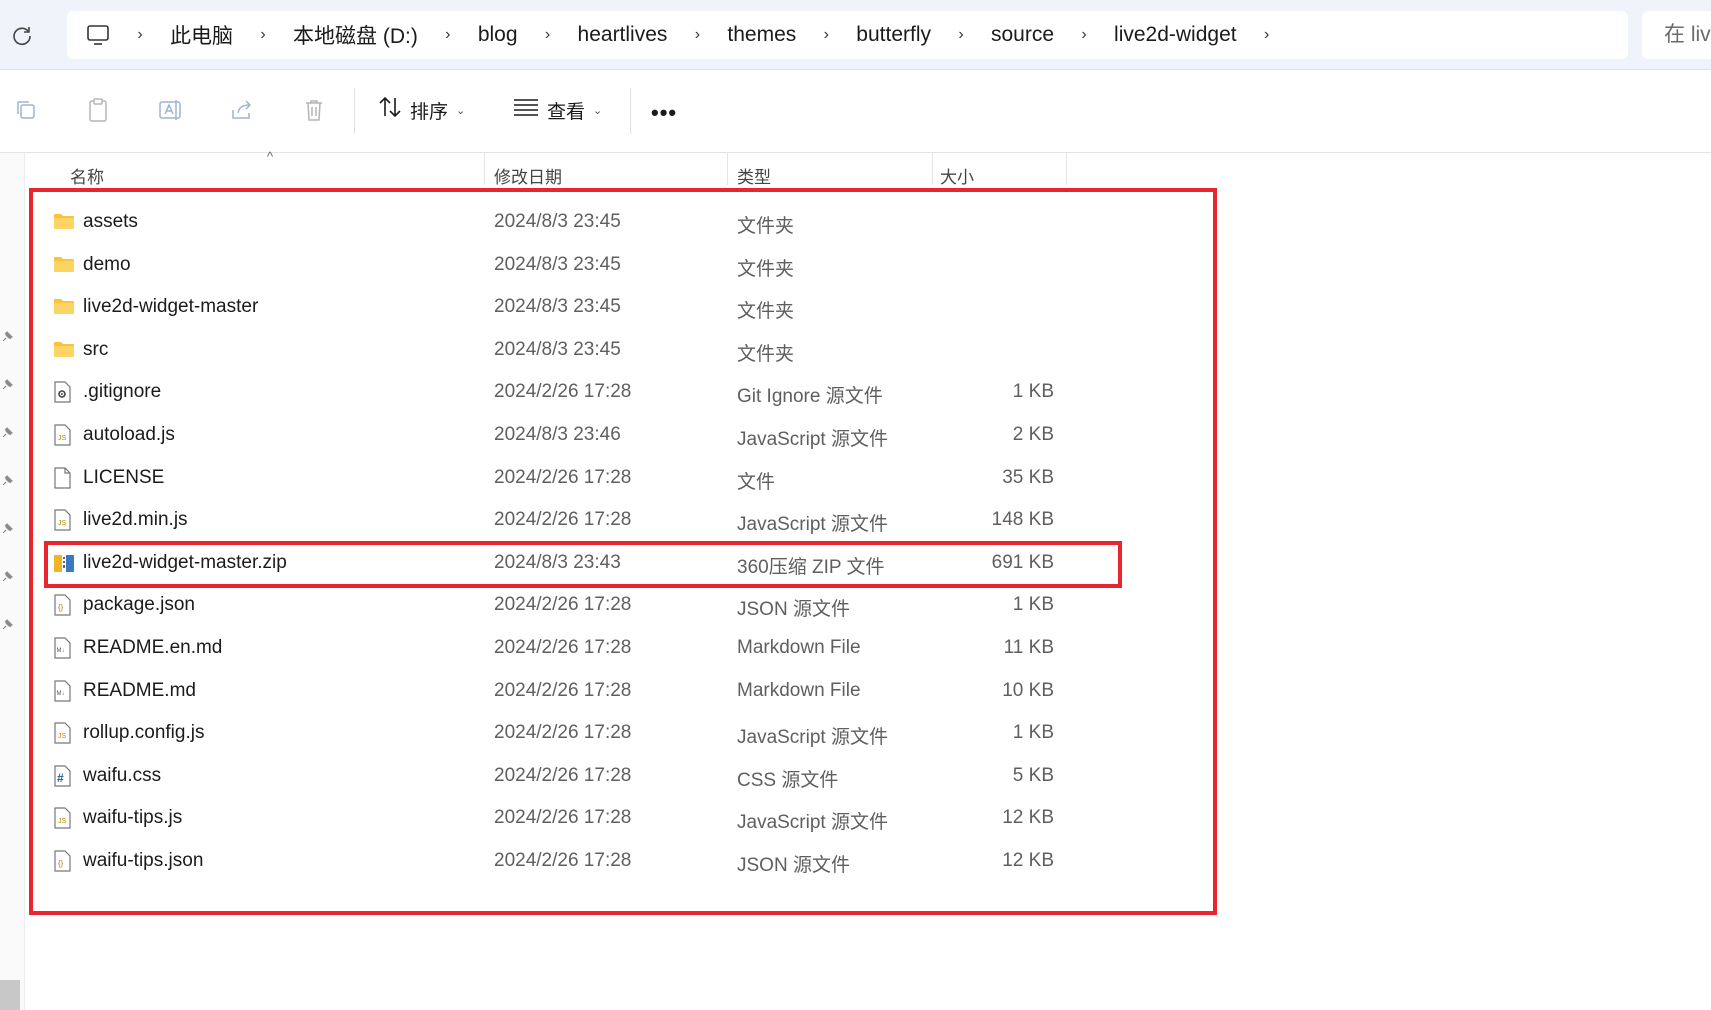  What do you see at coordinates (583, 564) in the screenshot?
I see `highlight-box-zip-file` at bounding box center [583, 564].